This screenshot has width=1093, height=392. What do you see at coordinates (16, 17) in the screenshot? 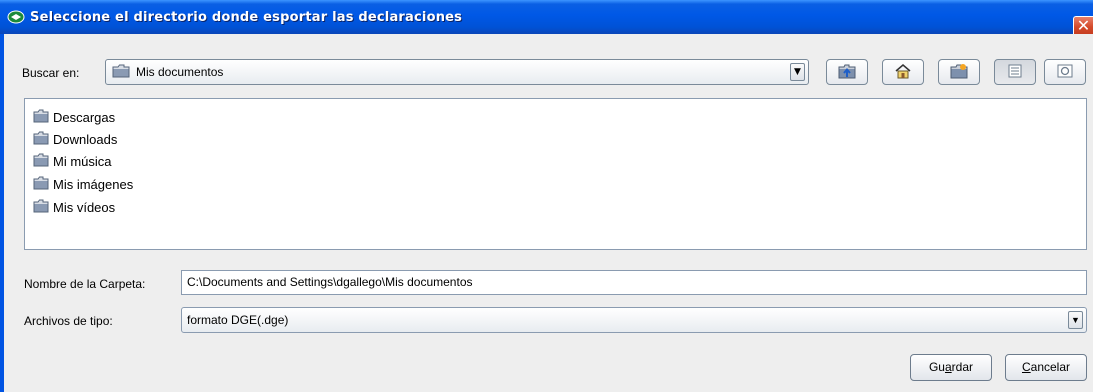
I see `app-icon` at bounding box center [16, 17].